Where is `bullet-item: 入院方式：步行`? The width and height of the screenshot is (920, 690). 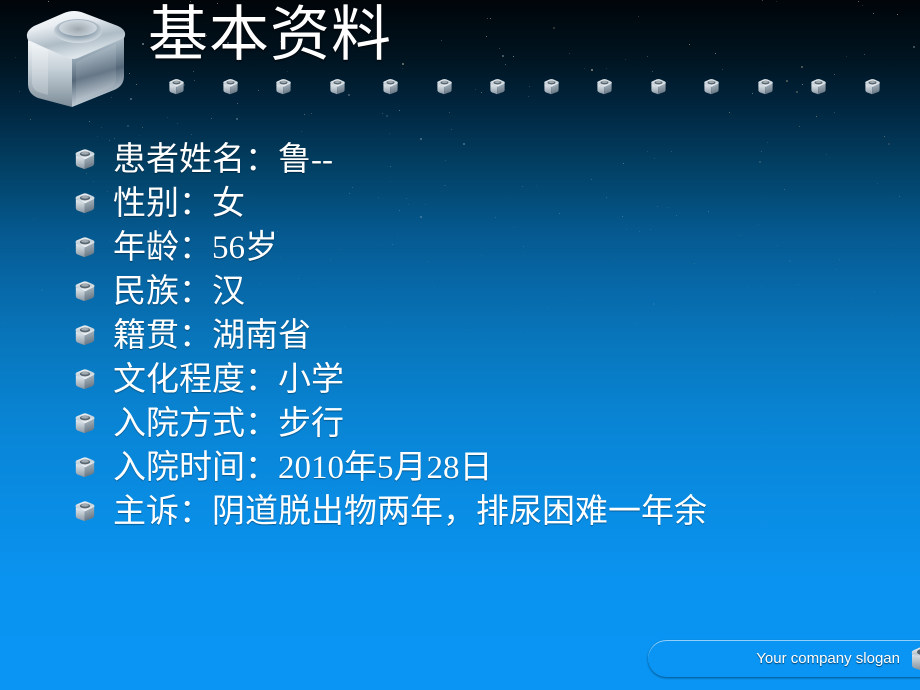 bullet-item: 入院方式：步行 is located at coordinates (484, 424).